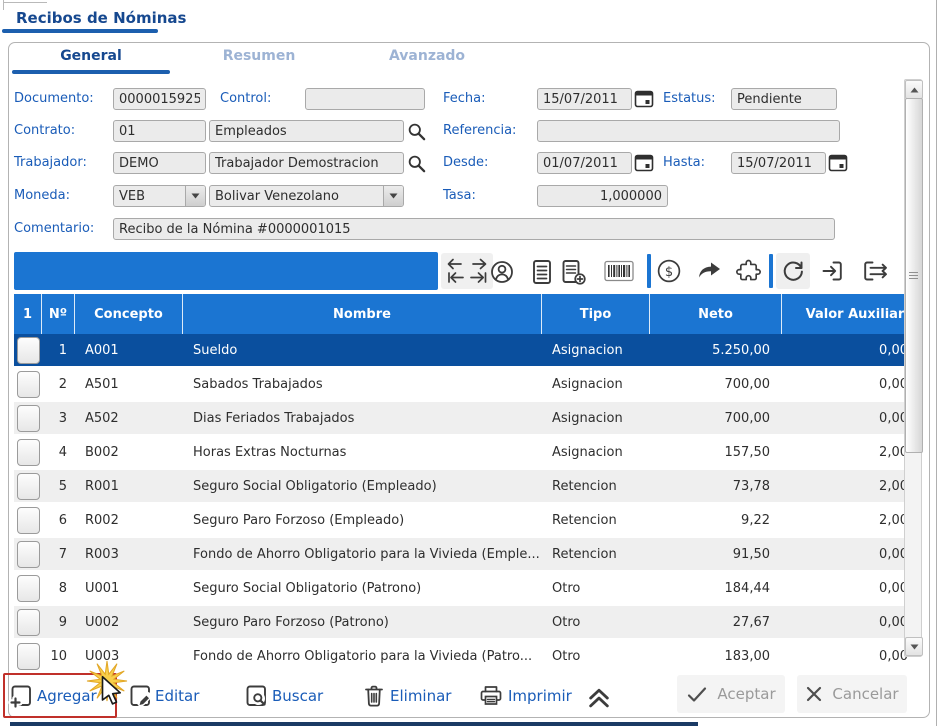 This screenshot has width=939, height=726. I want to click on toolbar-separator, so click(771, 271).